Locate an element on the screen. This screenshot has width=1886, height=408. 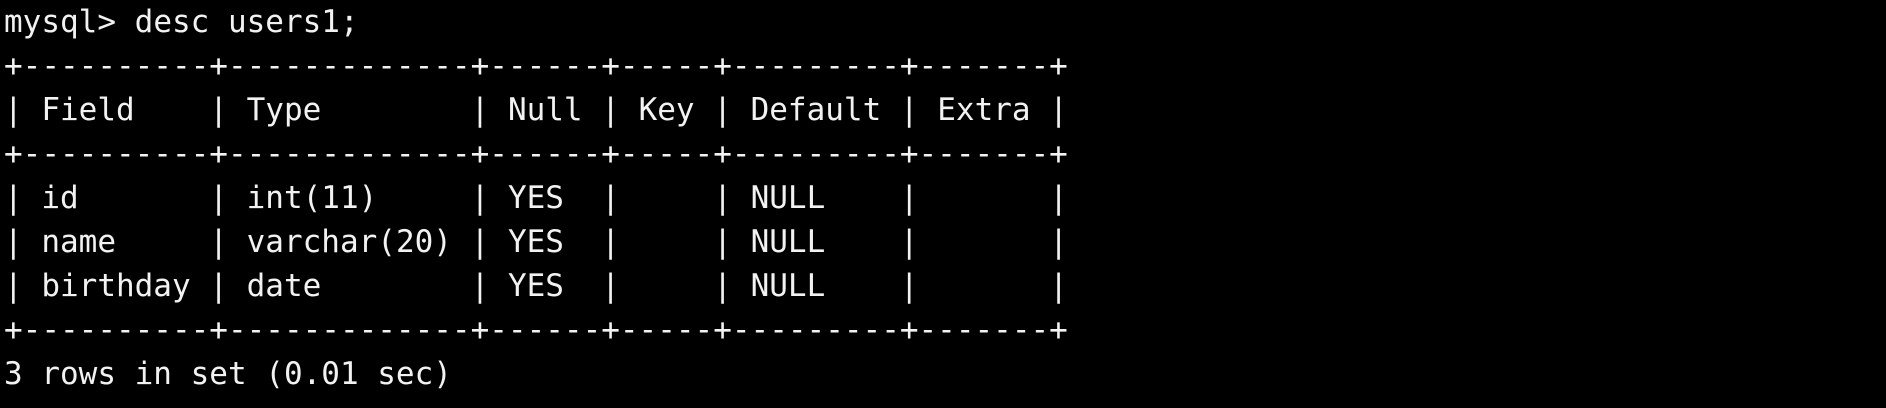
cell-field: name is located at coordinates (78, 242).